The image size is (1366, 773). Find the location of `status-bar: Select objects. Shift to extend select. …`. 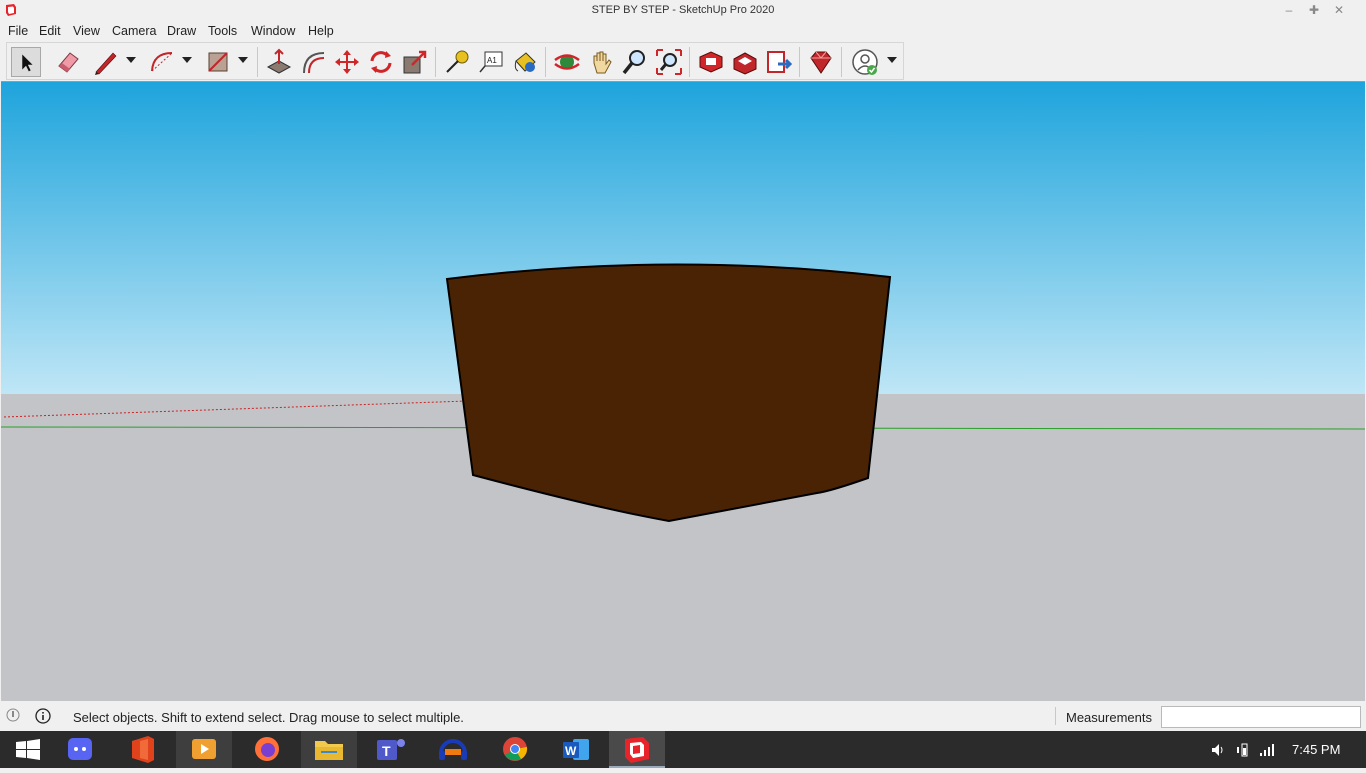

status-bar: Select objects. Shift to extend select. … is located at coordinates (683, 716).